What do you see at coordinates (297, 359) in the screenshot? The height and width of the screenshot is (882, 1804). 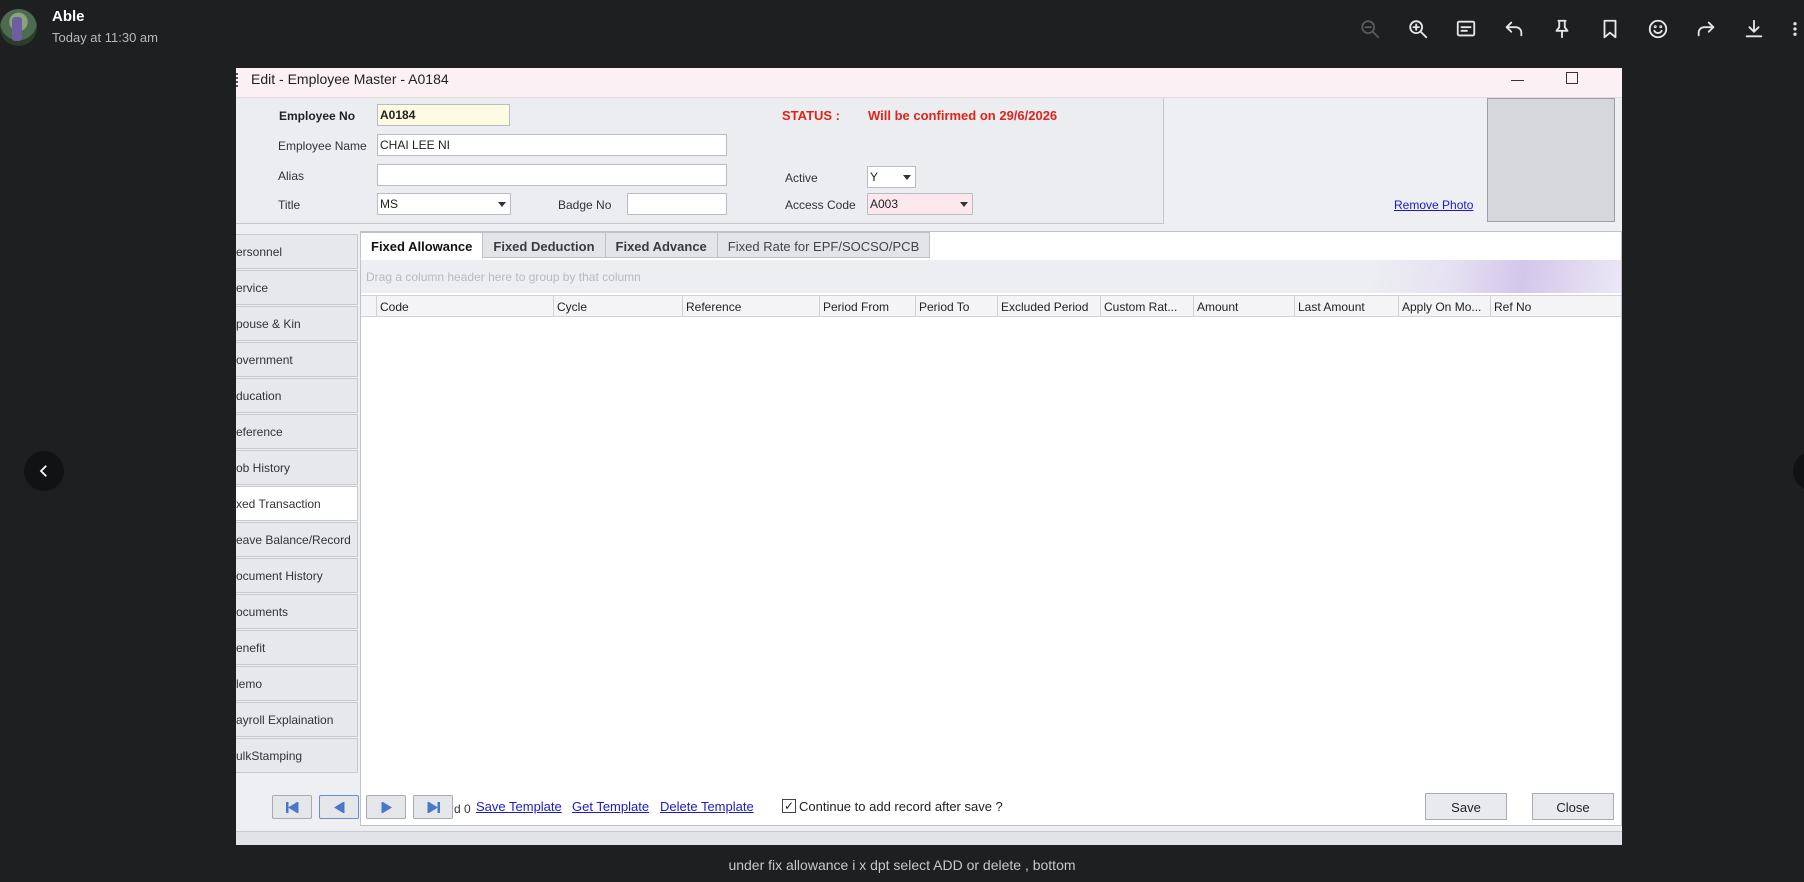 I see `menu-item-government: overnment` at bounding box center [297, 359].